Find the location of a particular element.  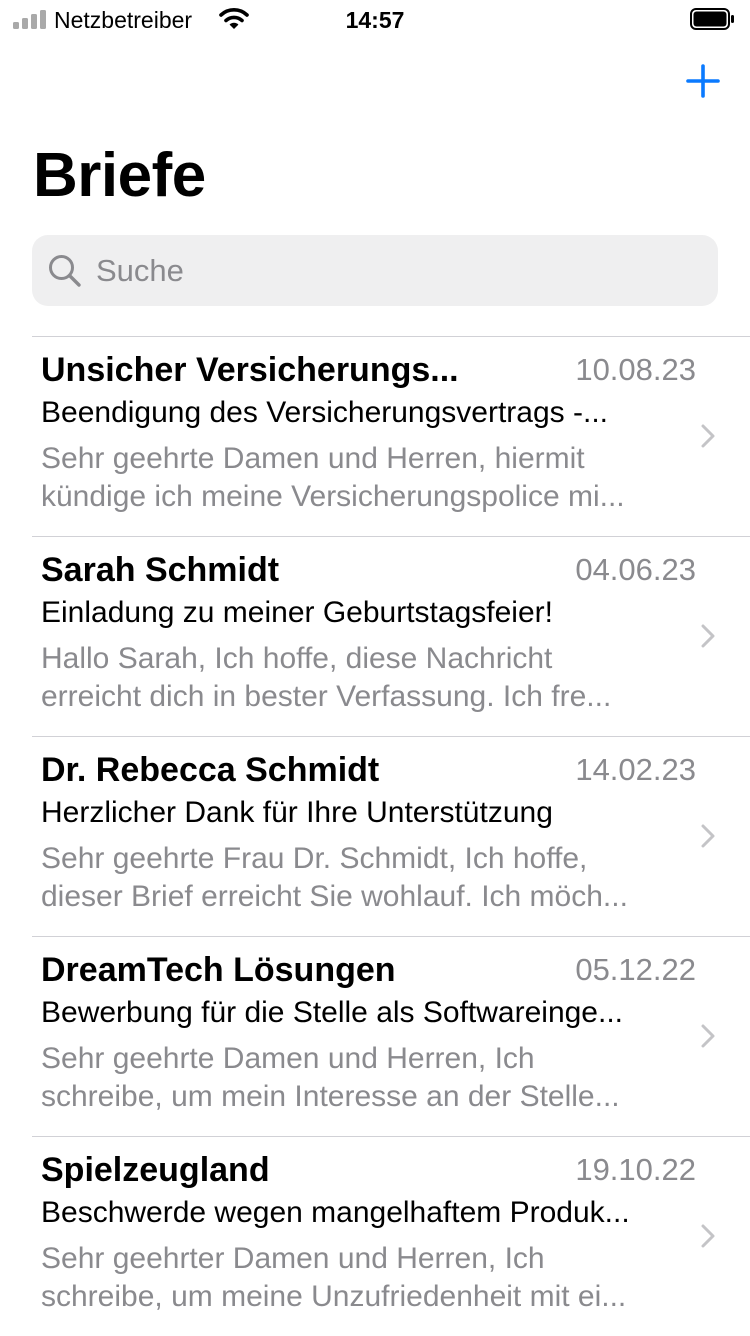

letter-date: 14.02.23 is located at coordinates (635, 769).